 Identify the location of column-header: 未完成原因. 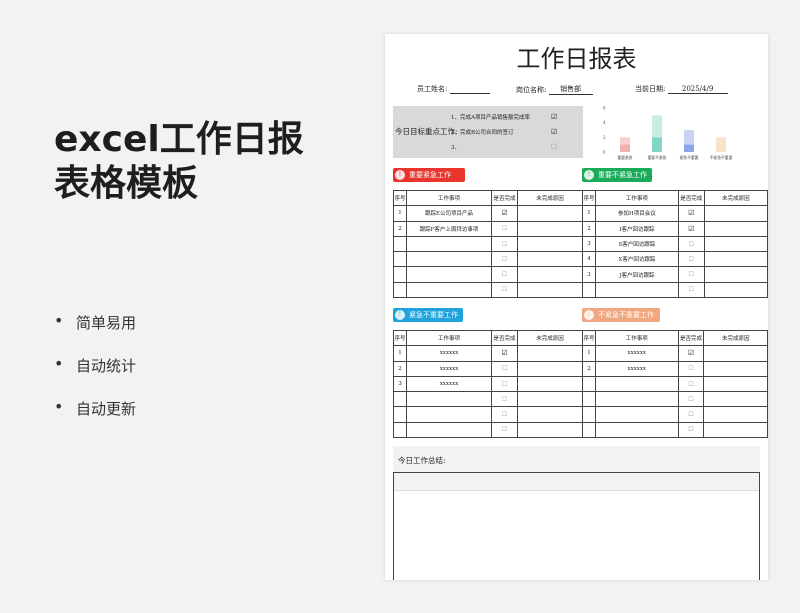
(735, 198).